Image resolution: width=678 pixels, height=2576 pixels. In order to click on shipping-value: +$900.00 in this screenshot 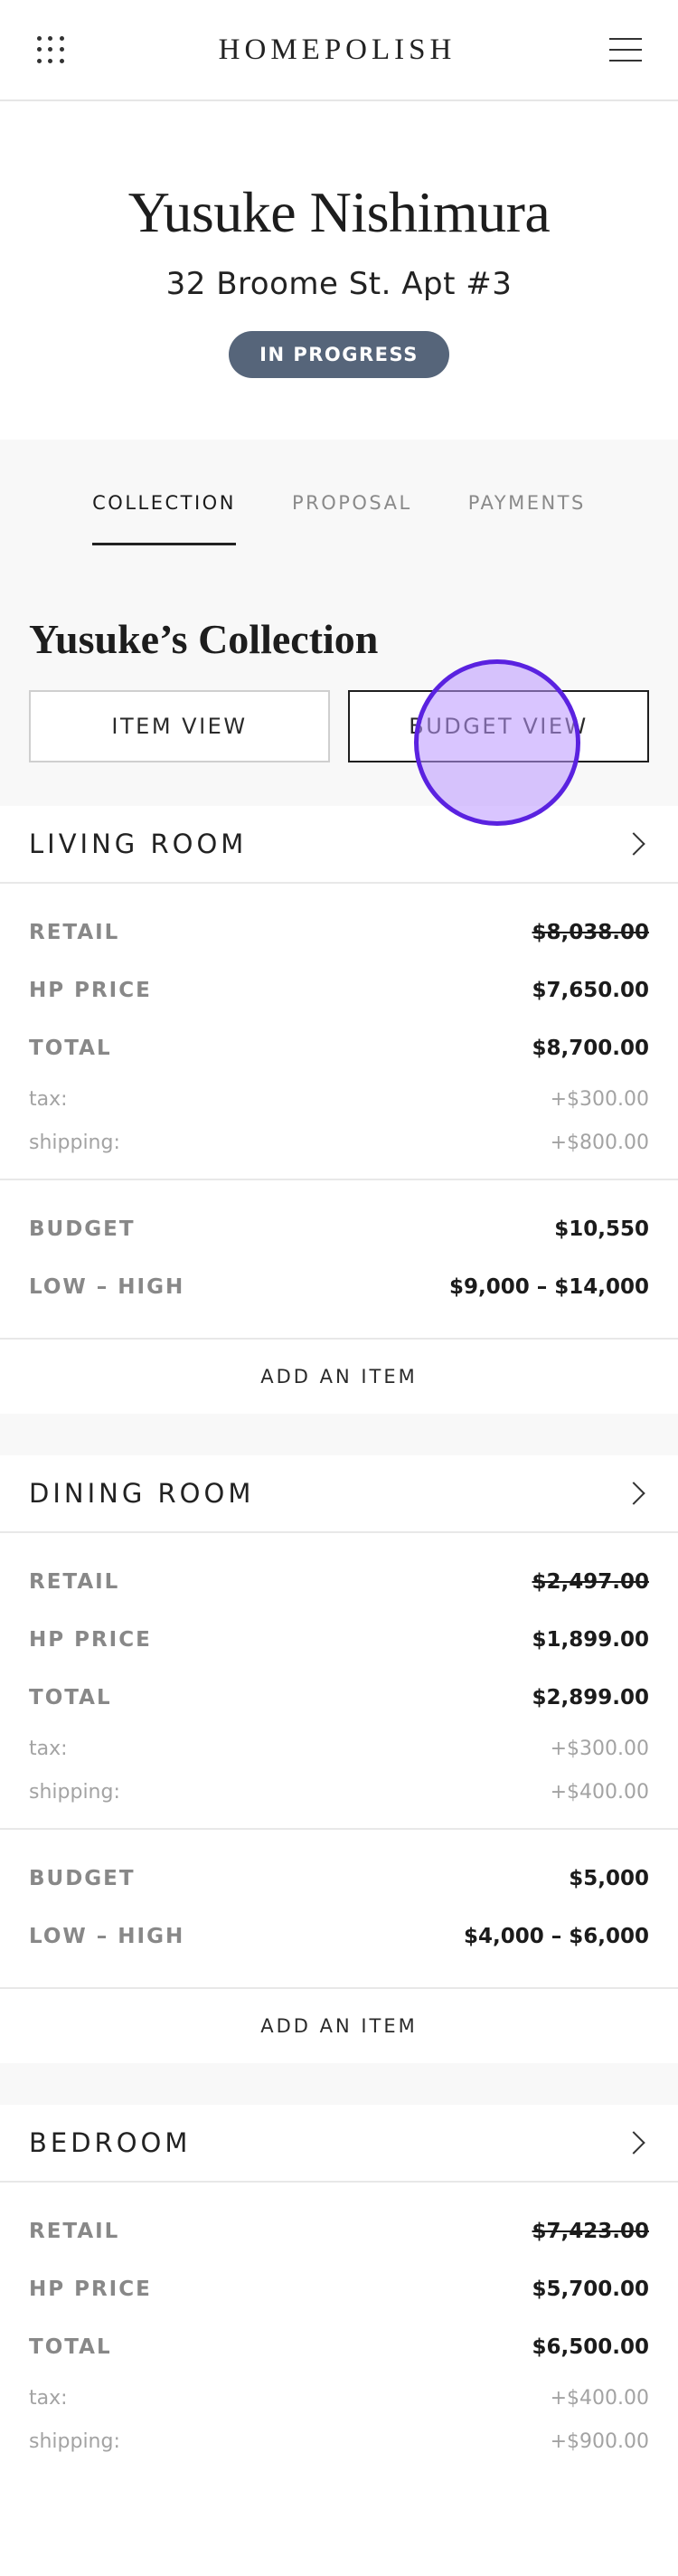, I will do `click(599, 2441)`.